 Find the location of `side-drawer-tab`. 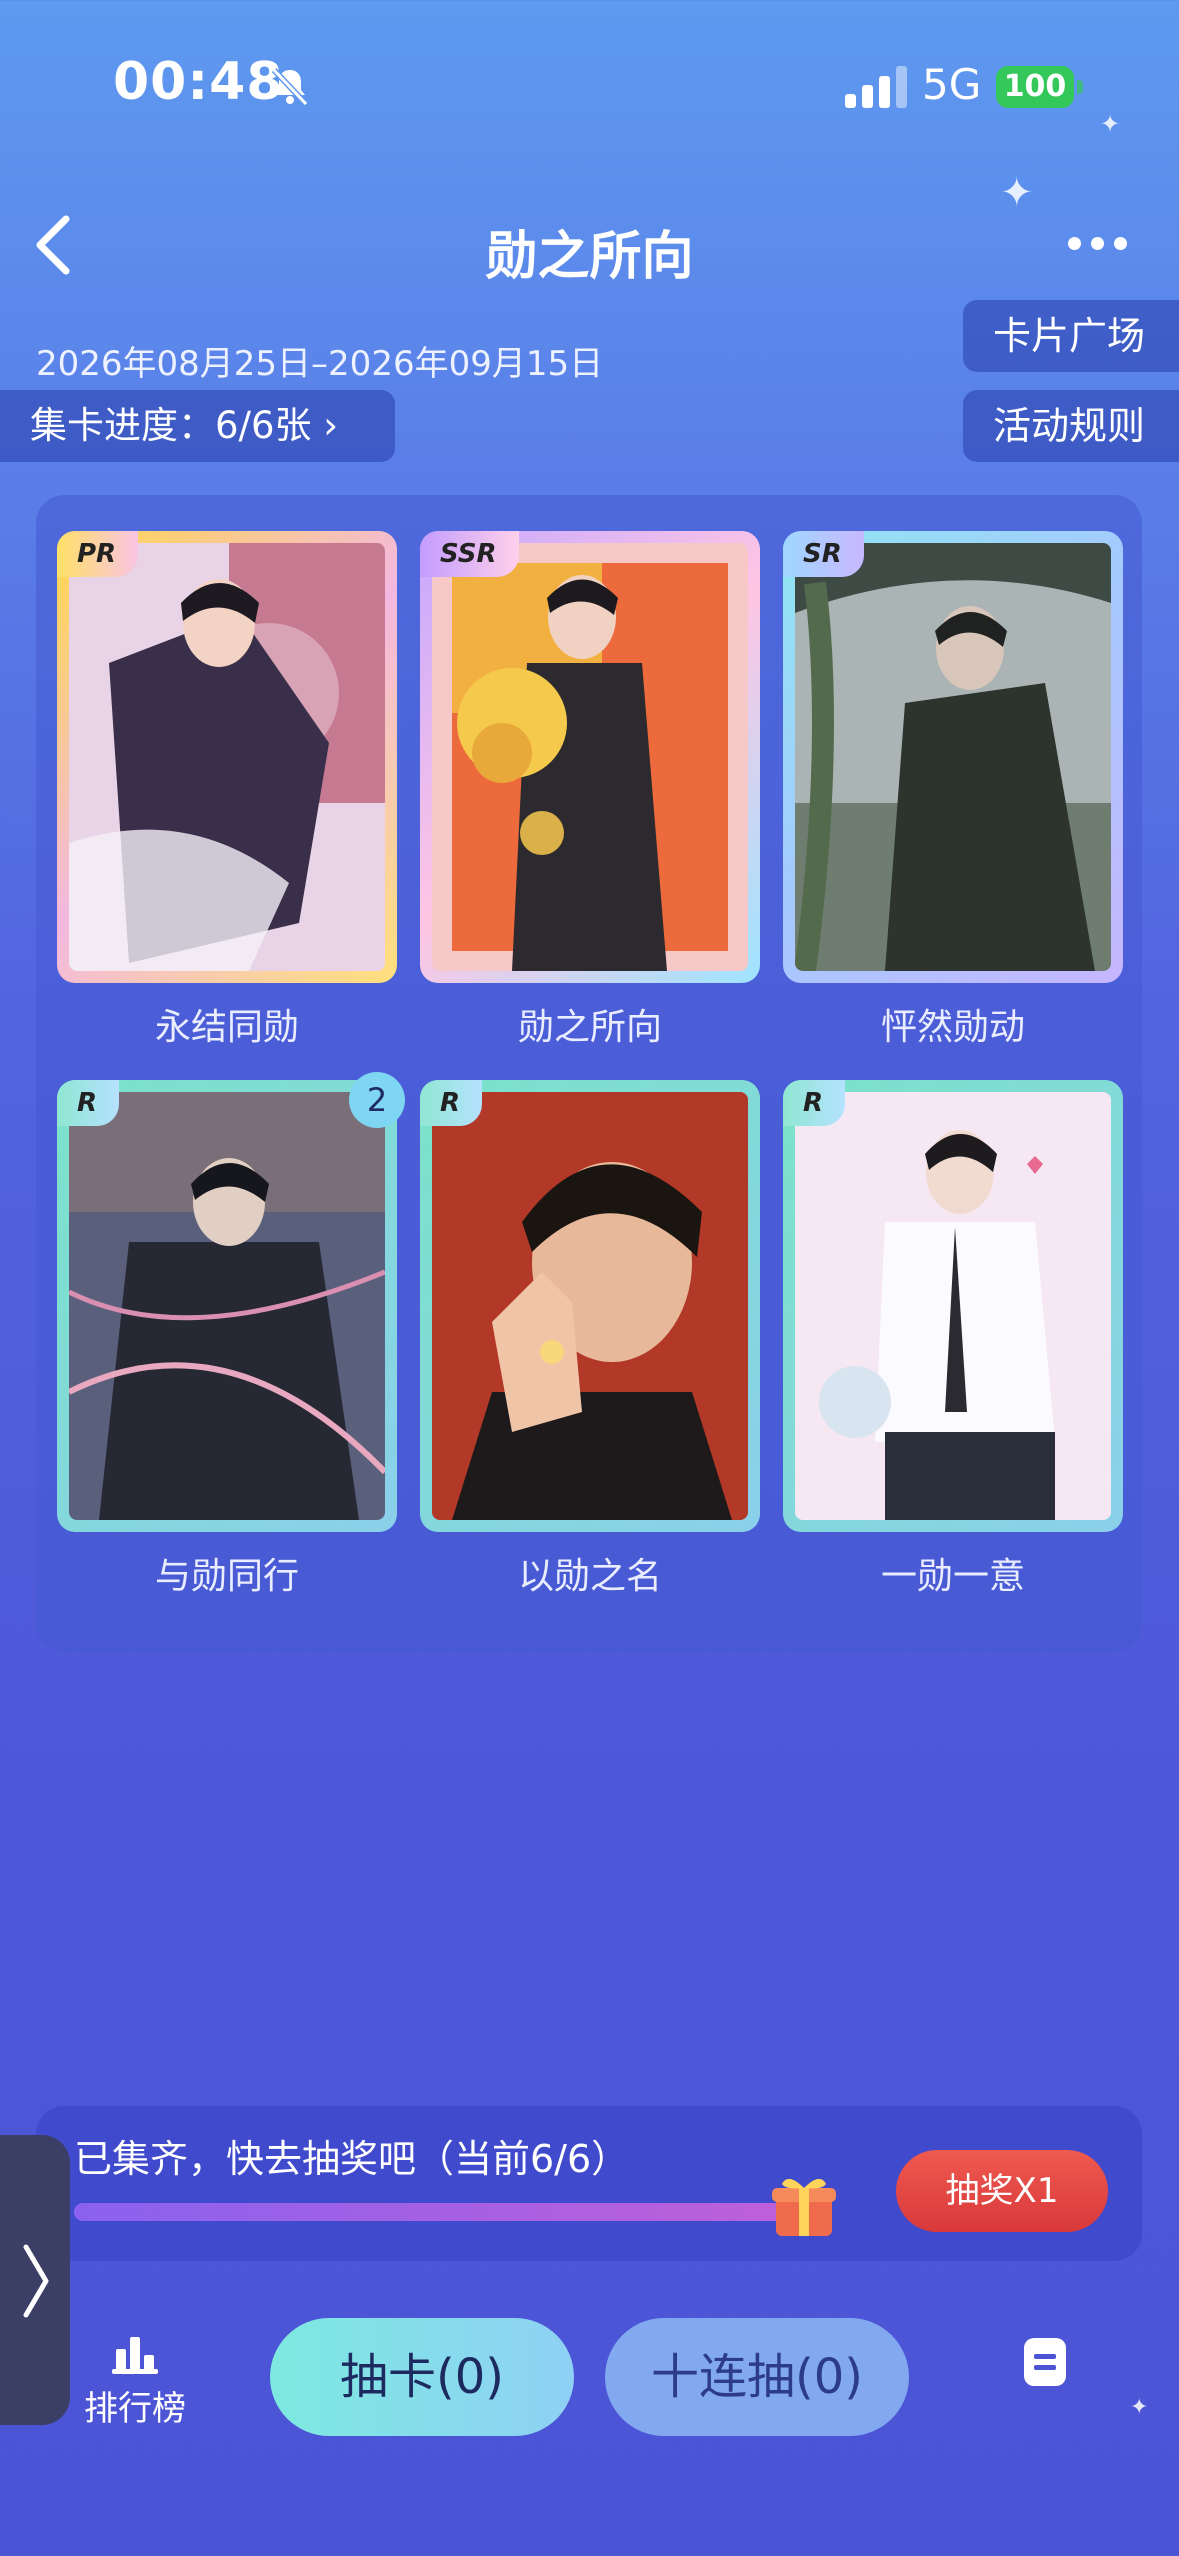

side-drawer-tab is located at coordinates (35, 2280).